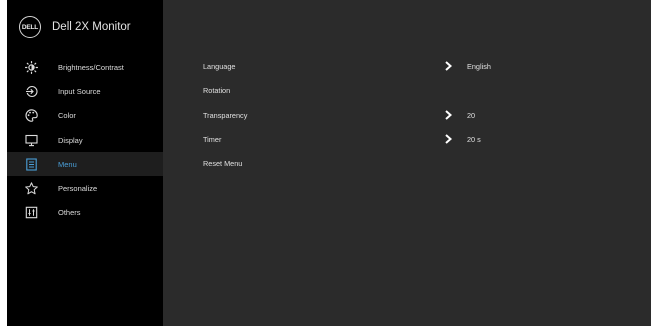 This screenshot has width=654, height=329. What do you see at coordinates (212, 139) in the screenshot?
I see `setting-label: Timer` at bounding box center [212, 139].